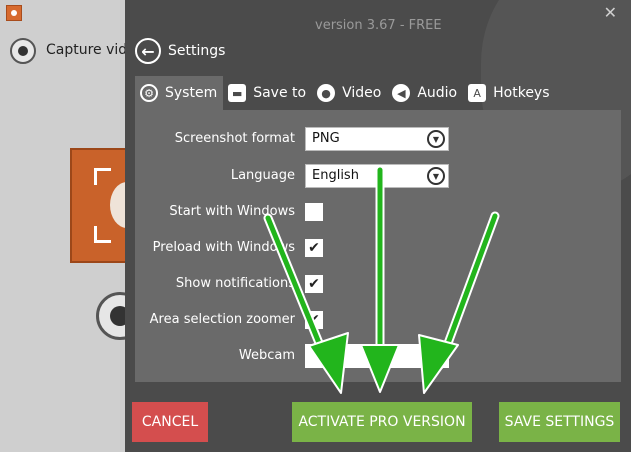 Image resolution: width=631 pixels, height=452 pixels. What do you see at coordinates (266, 355) in the screenshot?
I see `webcam-label: Webcam` at bounding box center [266, 355].